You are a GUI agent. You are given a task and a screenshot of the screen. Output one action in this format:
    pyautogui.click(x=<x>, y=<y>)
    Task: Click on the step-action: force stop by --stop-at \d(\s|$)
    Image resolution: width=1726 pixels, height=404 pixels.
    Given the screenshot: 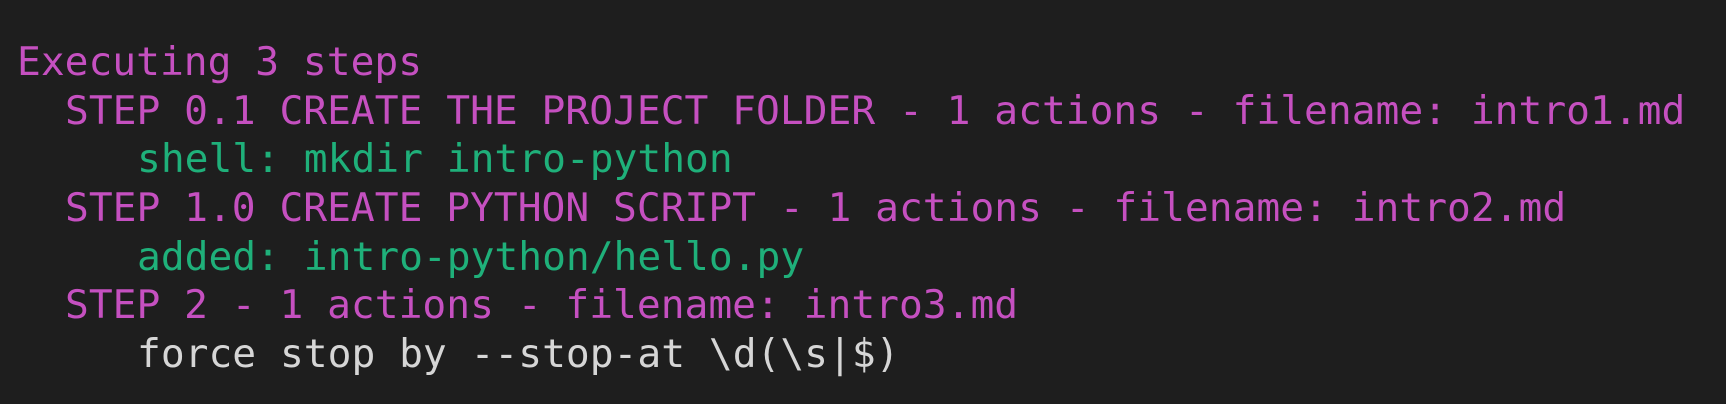 What is the action you would take?
    pyautogui.click(x=518, y=354)
    